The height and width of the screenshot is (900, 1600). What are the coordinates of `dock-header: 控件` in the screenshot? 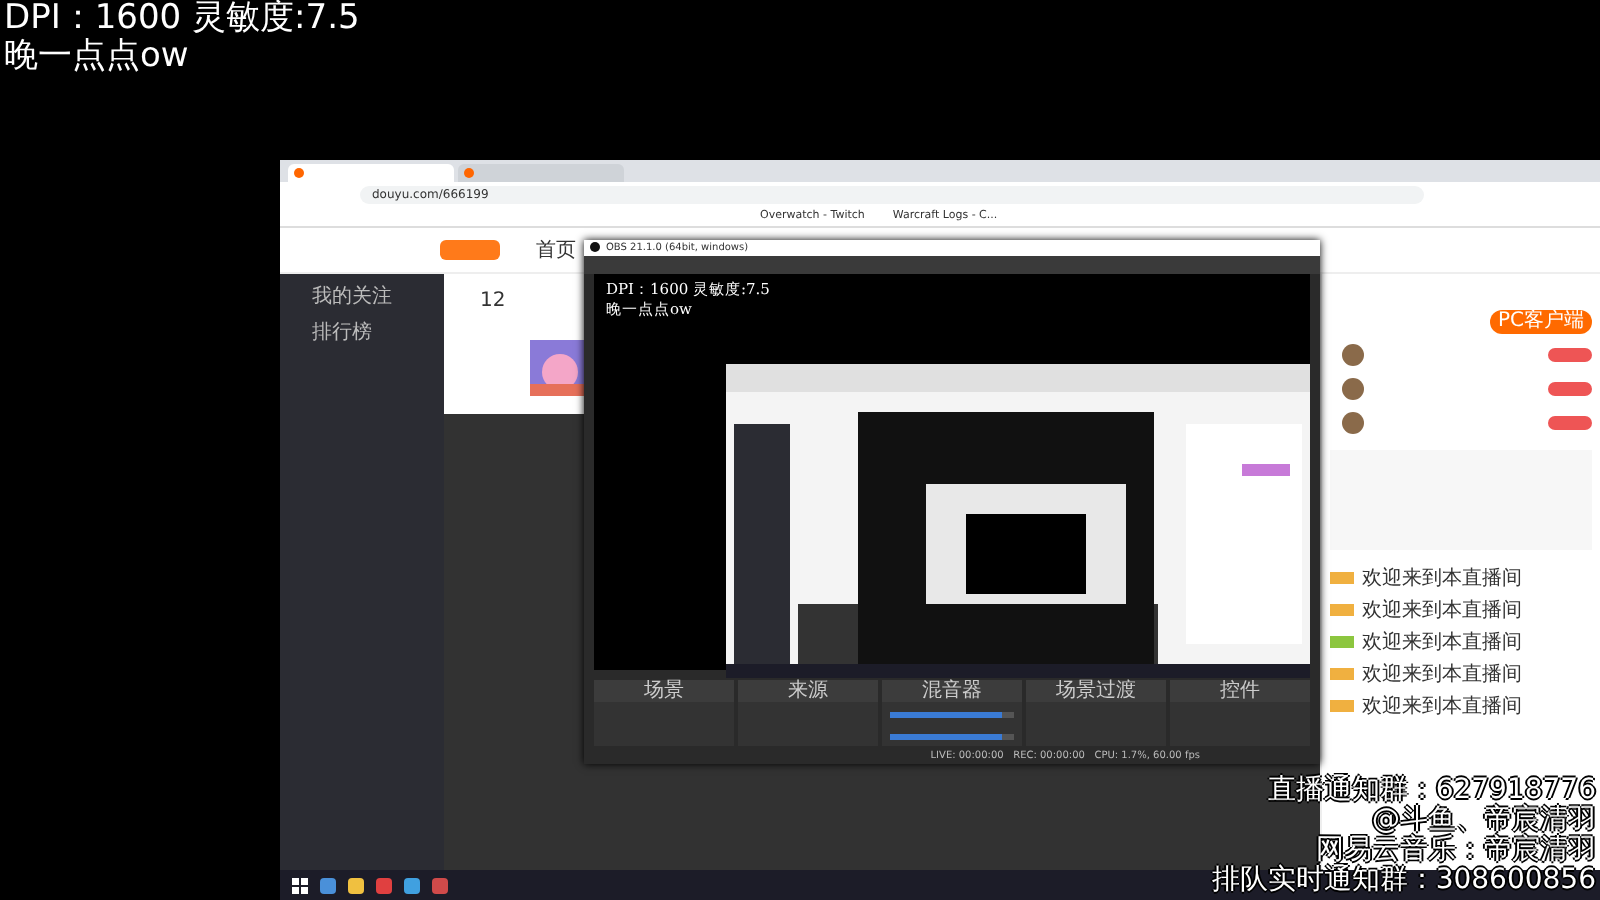 It's located at (1240, 691).